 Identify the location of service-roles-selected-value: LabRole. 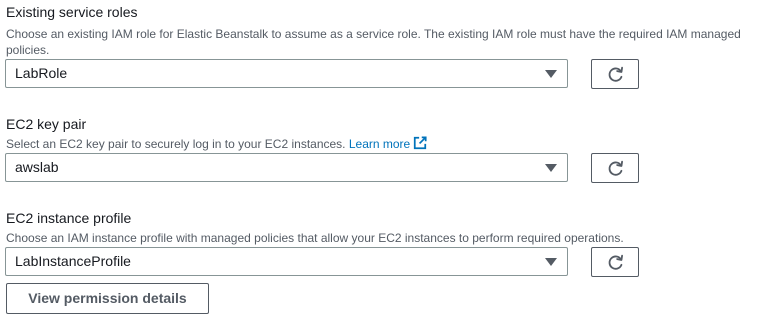
(41, 73).